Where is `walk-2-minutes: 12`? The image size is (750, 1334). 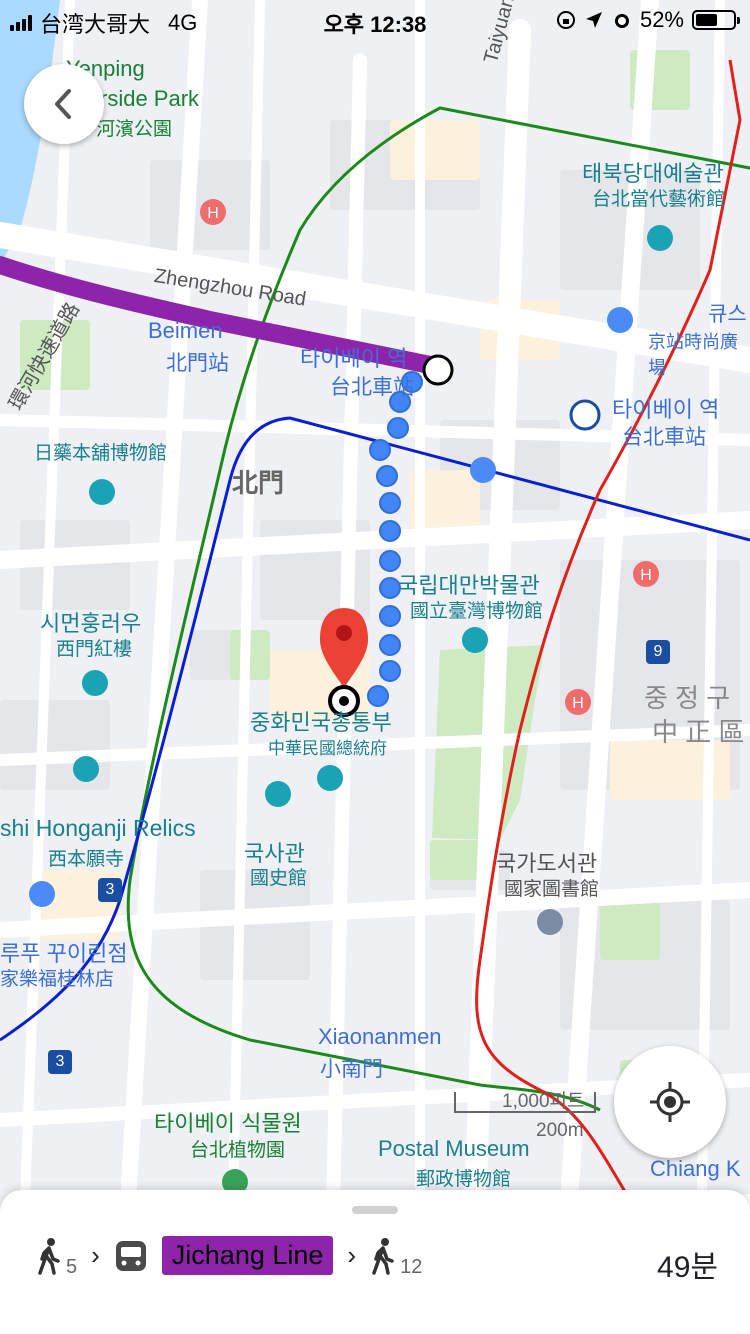
walk-2-minutes: 12 is located at coordinates (411, 1266).